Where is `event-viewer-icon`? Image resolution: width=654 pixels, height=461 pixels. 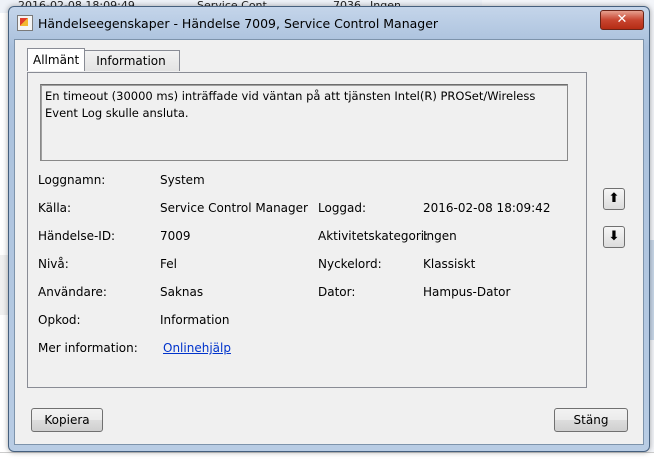
event-viewer-icon is located at coordinates (25, 23).